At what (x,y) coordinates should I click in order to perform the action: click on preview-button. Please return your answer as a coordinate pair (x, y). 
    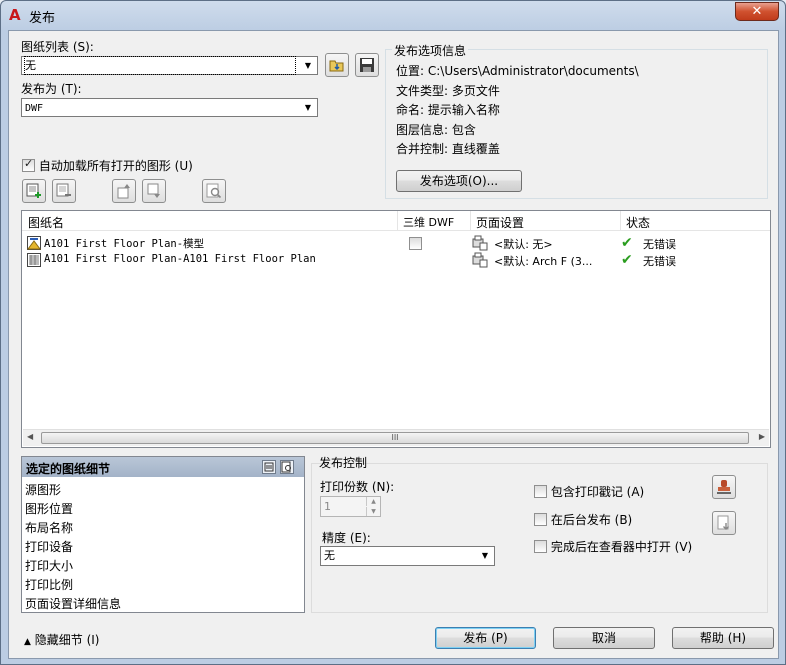
    Looking at the image, I should click on (214, 191).